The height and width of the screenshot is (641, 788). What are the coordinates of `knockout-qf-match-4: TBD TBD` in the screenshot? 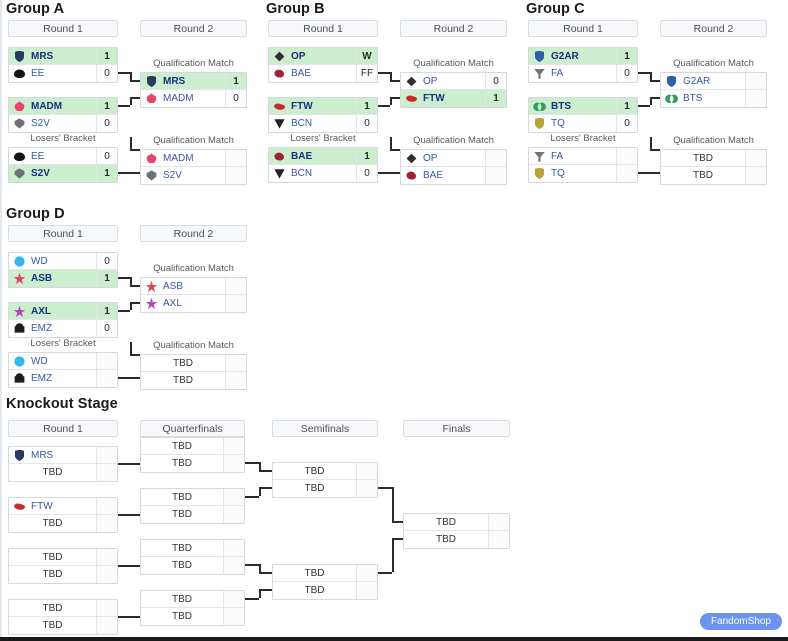 It's located at (192, 608).